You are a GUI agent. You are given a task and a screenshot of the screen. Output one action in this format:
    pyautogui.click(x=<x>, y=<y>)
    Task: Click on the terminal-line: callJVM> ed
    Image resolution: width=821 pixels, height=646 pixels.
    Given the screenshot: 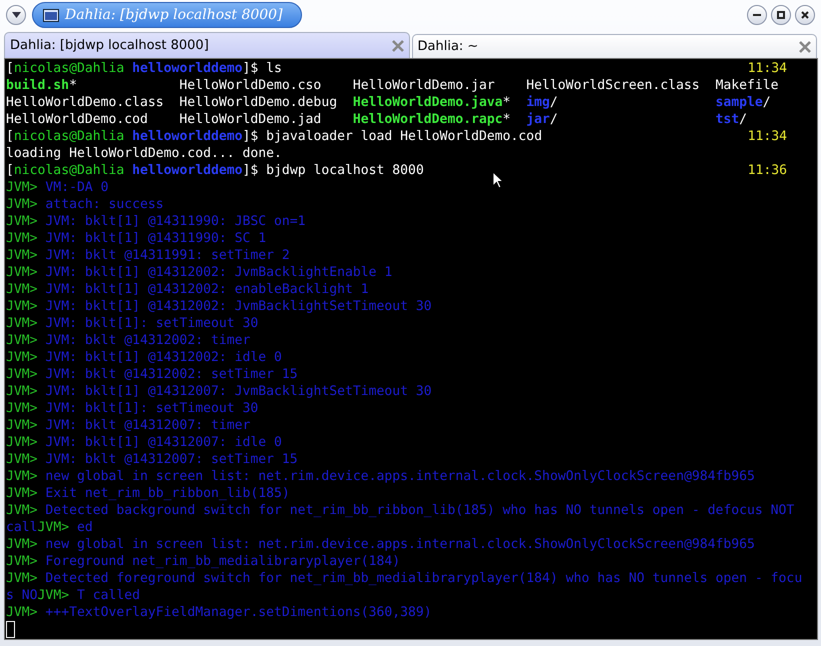 What is the action you would take?
    pyautogui.click(x=49, y=527)
    